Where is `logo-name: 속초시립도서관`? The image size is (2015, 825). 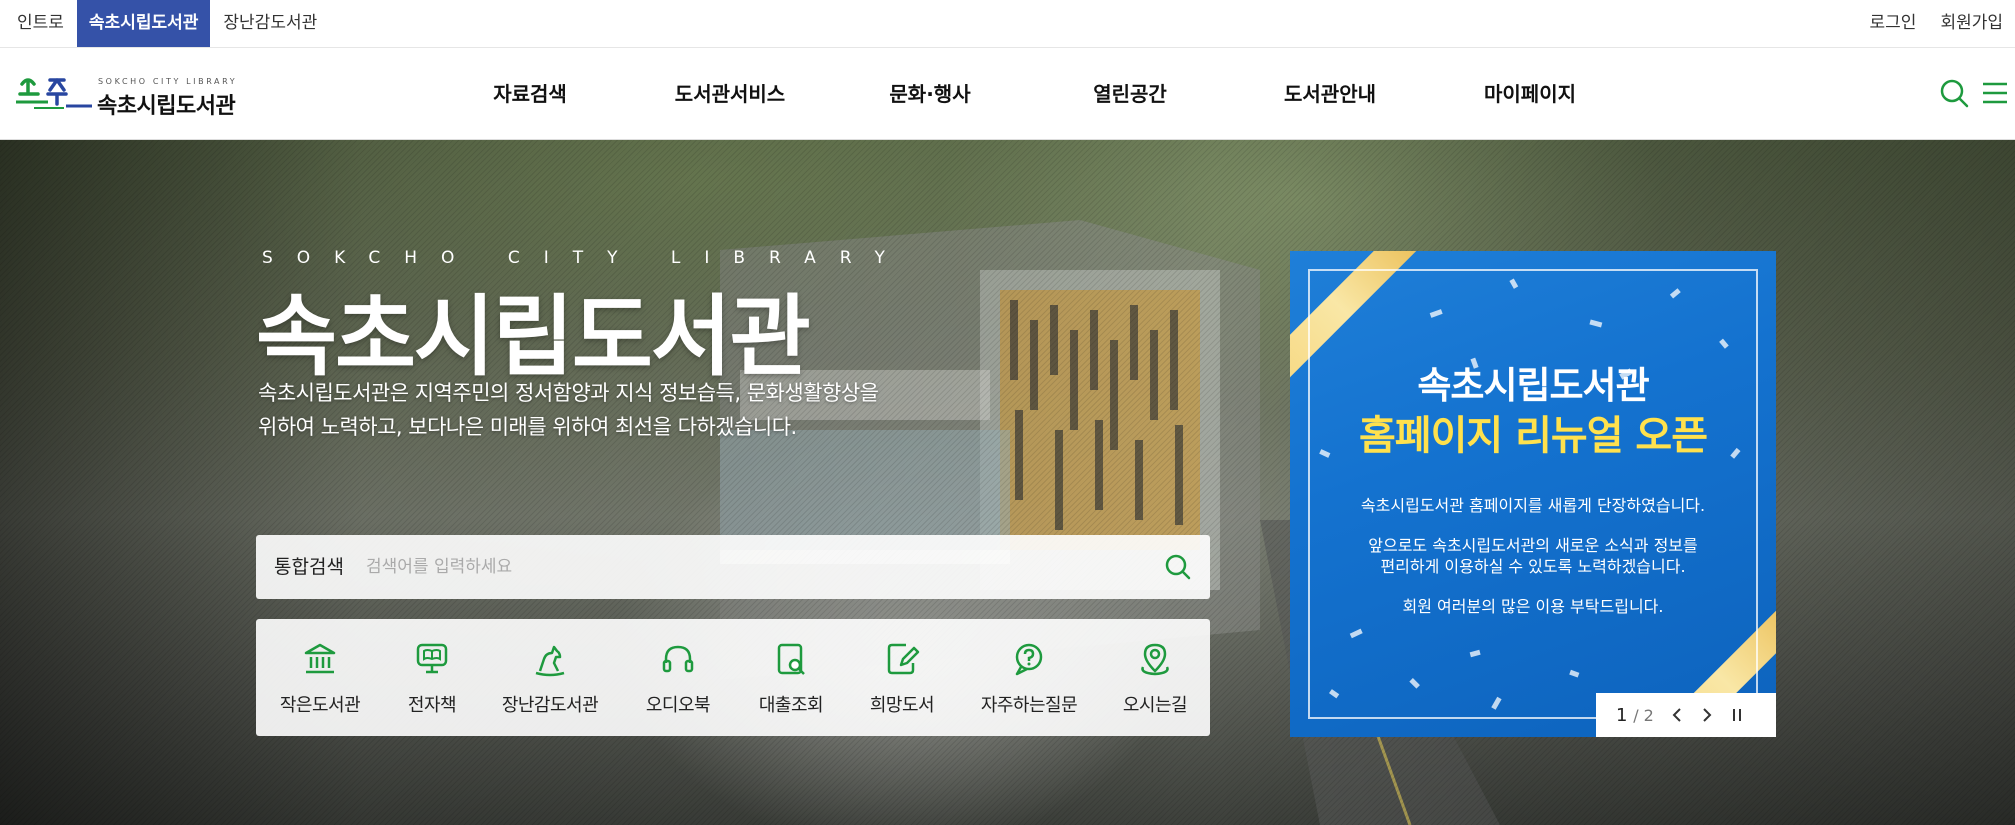
logo-name: 속초시립도서관 is located at coordinates (166, 106).